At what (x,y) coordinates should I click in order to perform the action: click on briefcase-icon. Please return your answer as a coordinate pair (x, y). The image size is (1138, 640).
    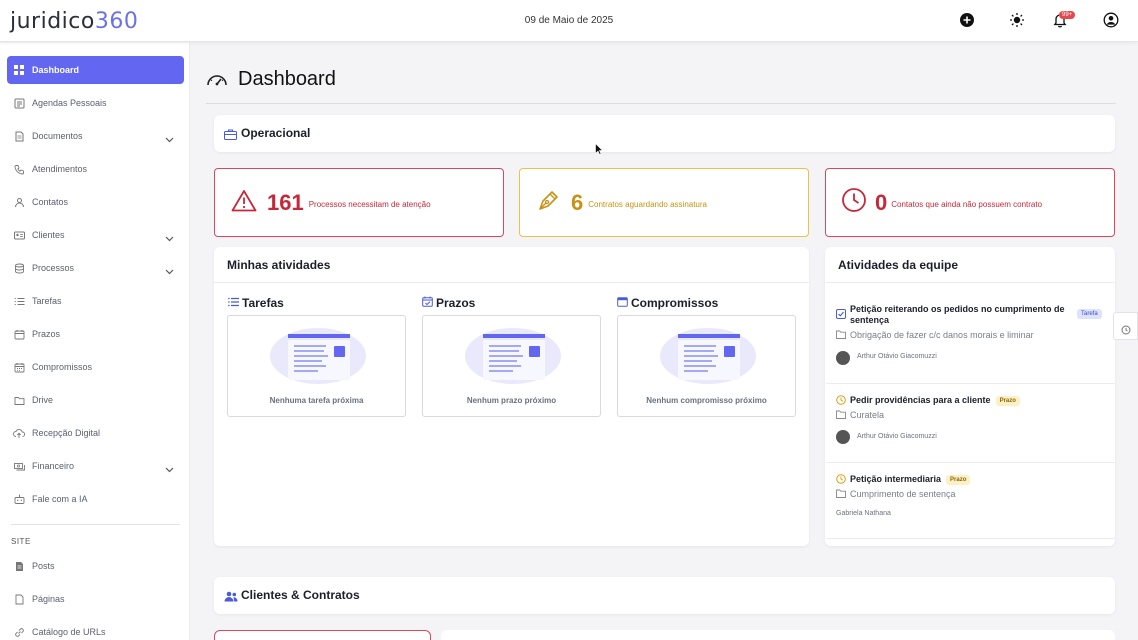
    Looking at the image, I should click on (230, 136).